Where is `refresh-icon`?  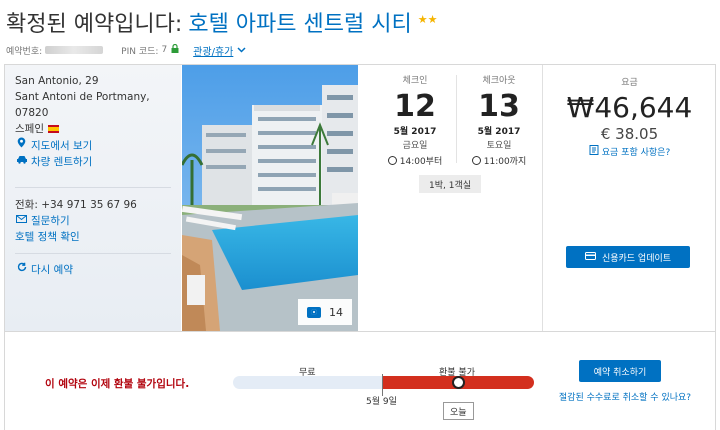
refresh-icon is located at coordinates (21, 270).